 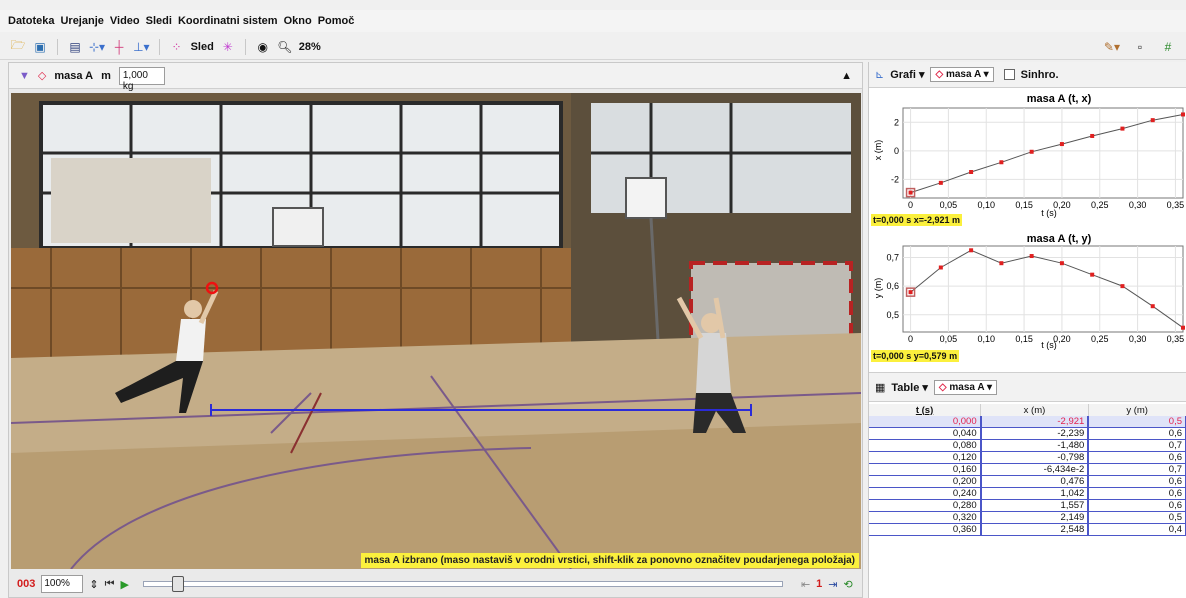 What do you see at coordinates (24, 76) in the screenshot?
I see `track-menu-triangle-icon: ▼` at bounding box center [24, 76].